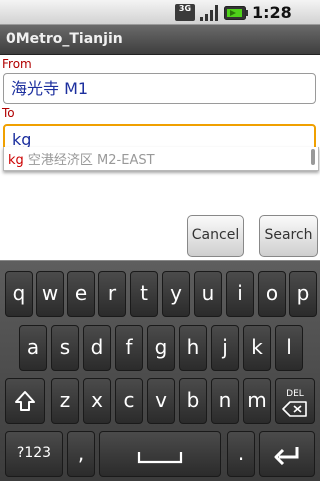 Image resolution: width=320 pixels, height=481 pixels. Describe the element at coordinates (257, 401) in the screenshot. I see `key-m: m` at that location.